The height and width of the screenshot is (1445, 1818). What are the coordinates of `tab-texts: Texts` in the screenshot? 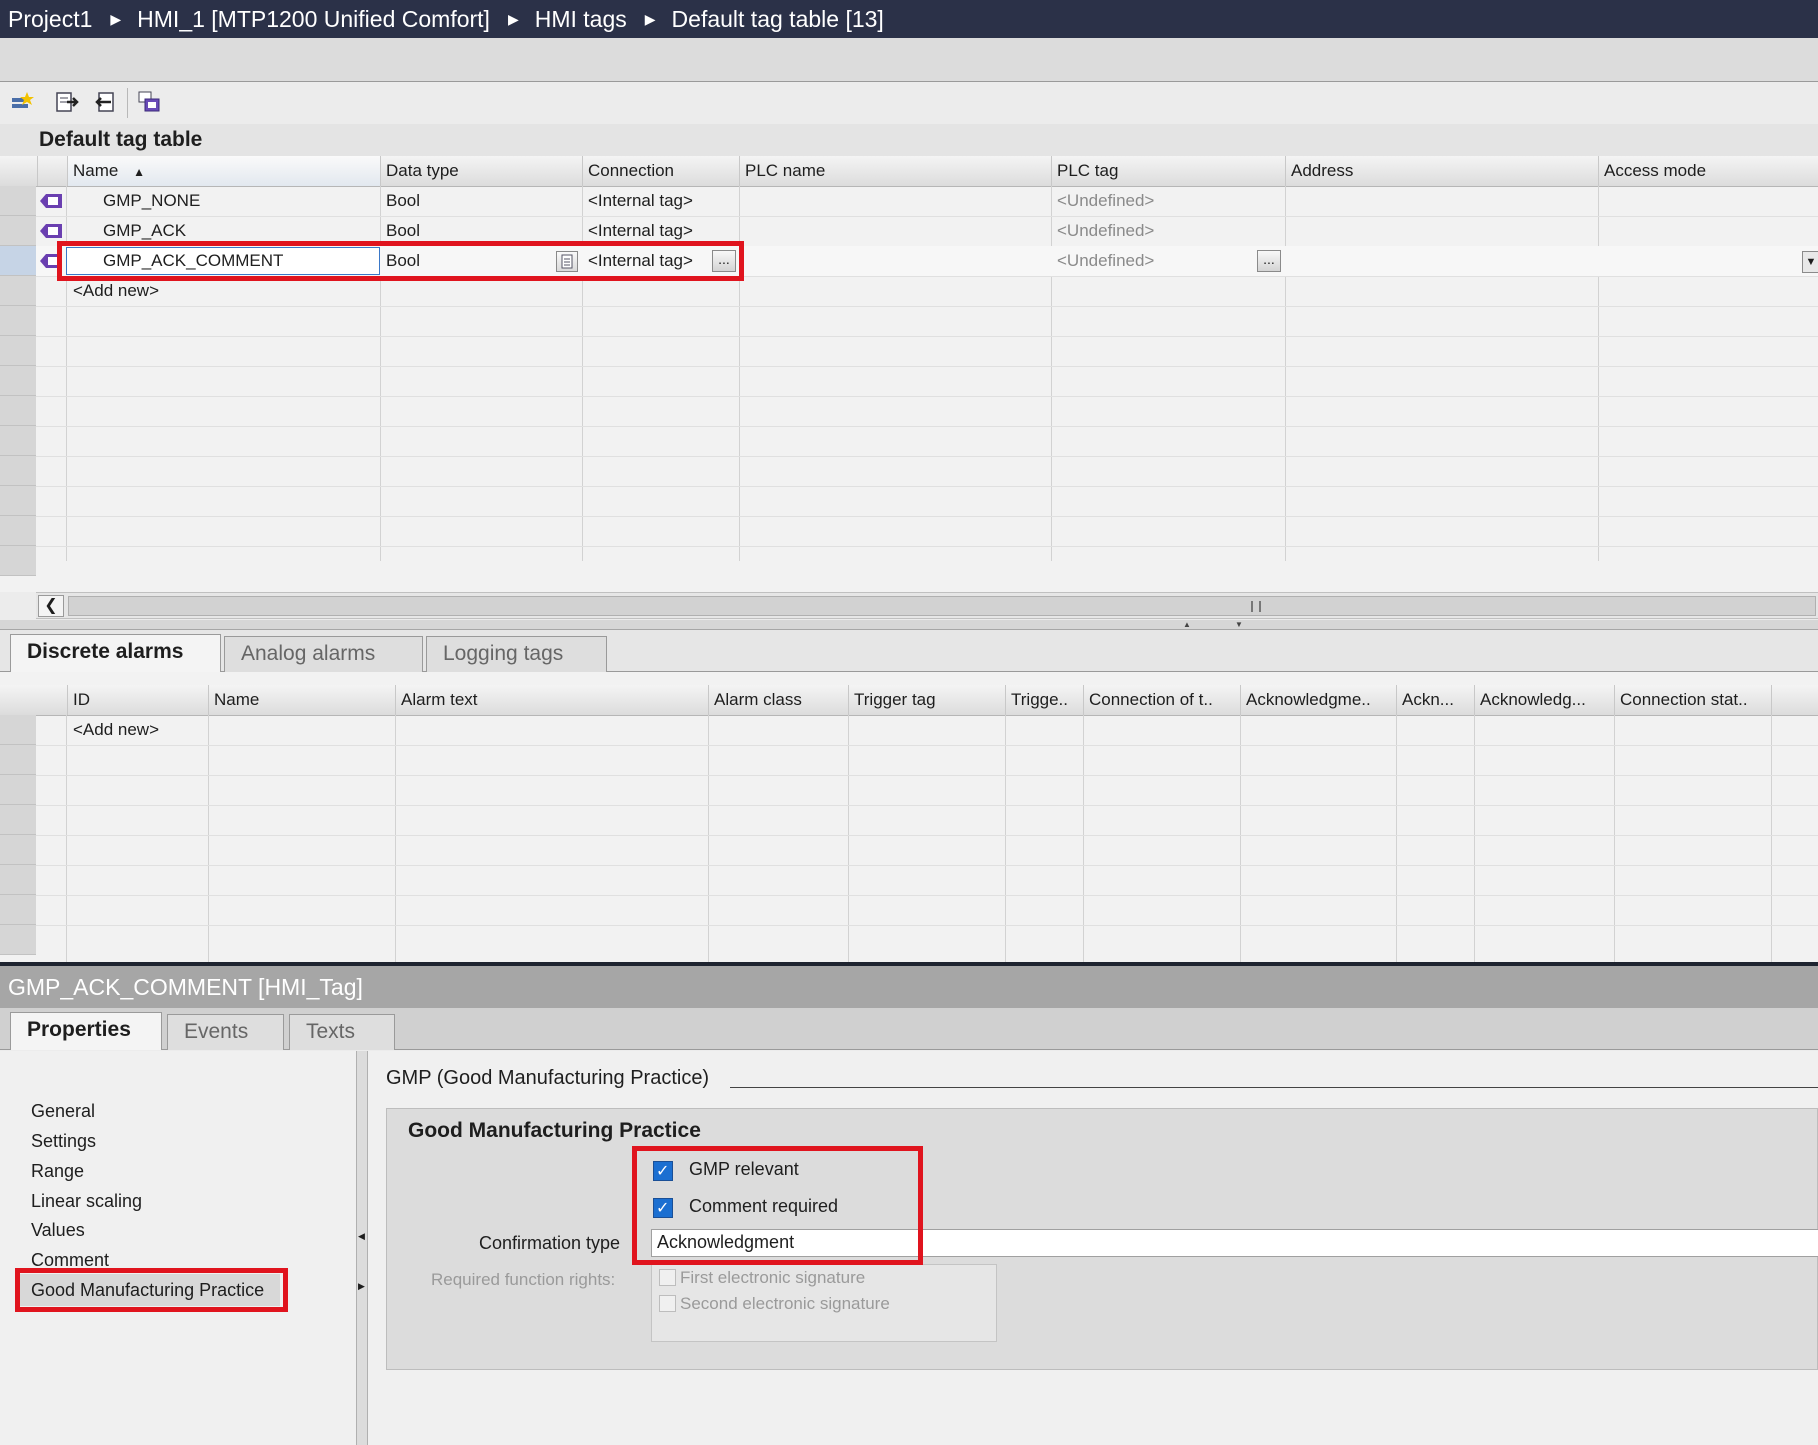 It's located at (342, 1032).